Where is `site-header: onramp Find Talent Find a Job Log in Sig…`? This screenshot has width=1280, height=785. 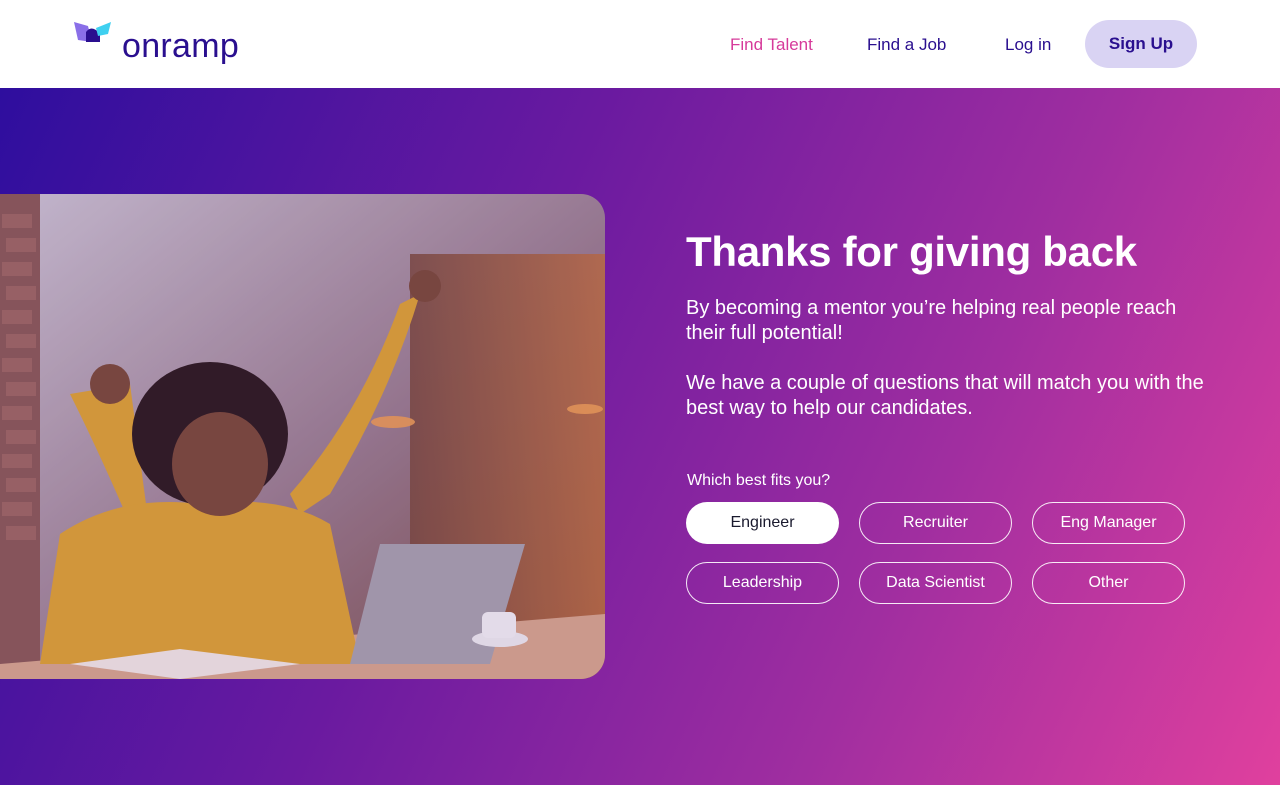 site-header: onramp Find Talent Find a Job Log in Sig… is located at coordinates (640, 44).